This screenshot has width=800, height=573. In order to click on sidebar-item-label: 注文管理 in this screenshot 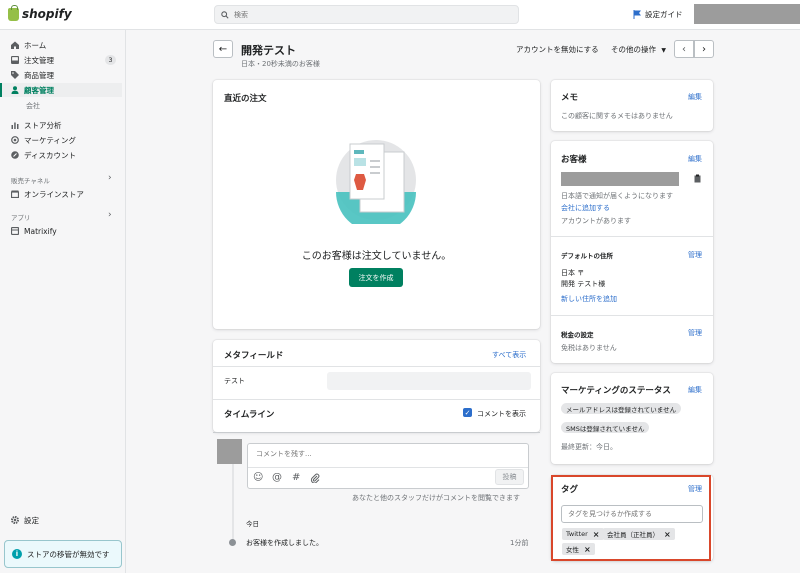, I will do `click(39, 60)`.